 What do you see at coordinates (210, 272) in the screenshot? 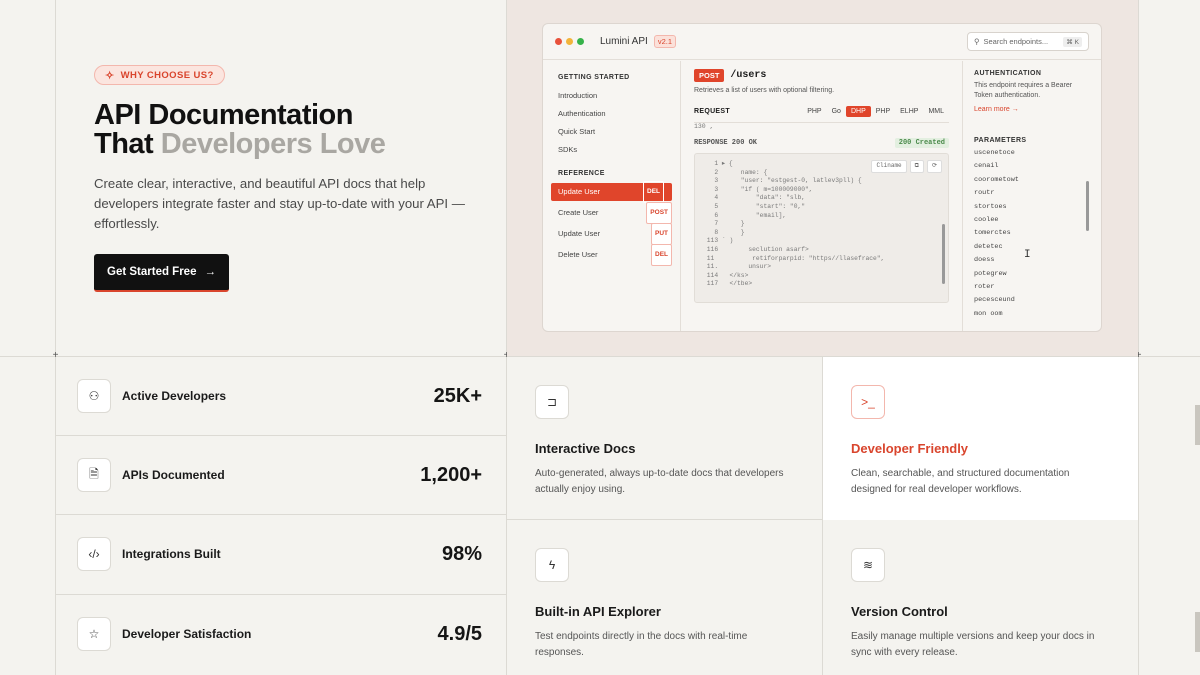
I see `arrow-right-icon: →` at bounding box center [210, 272].